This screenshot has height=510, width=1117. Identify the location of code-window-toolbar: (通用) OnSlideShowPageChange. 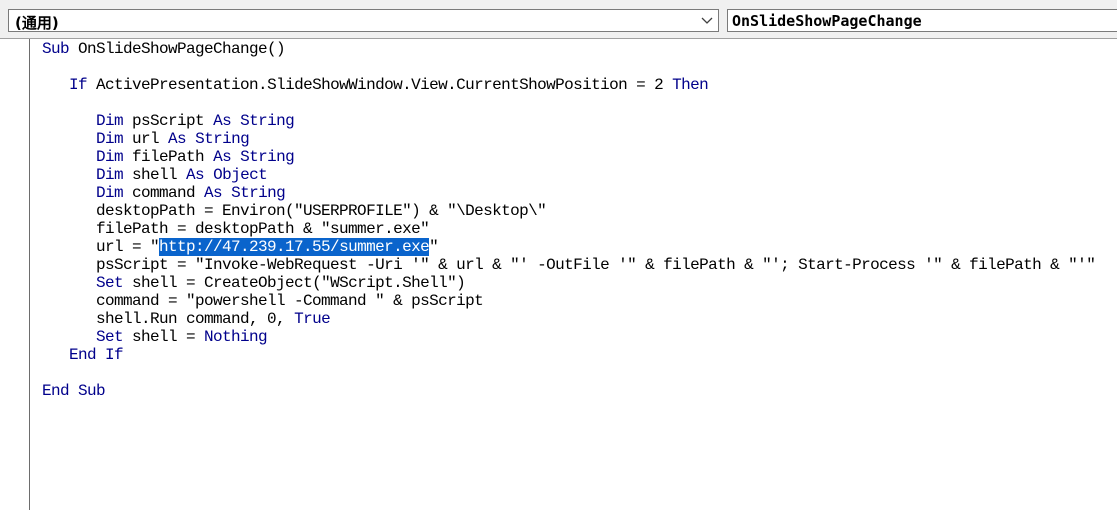
(558, 22).